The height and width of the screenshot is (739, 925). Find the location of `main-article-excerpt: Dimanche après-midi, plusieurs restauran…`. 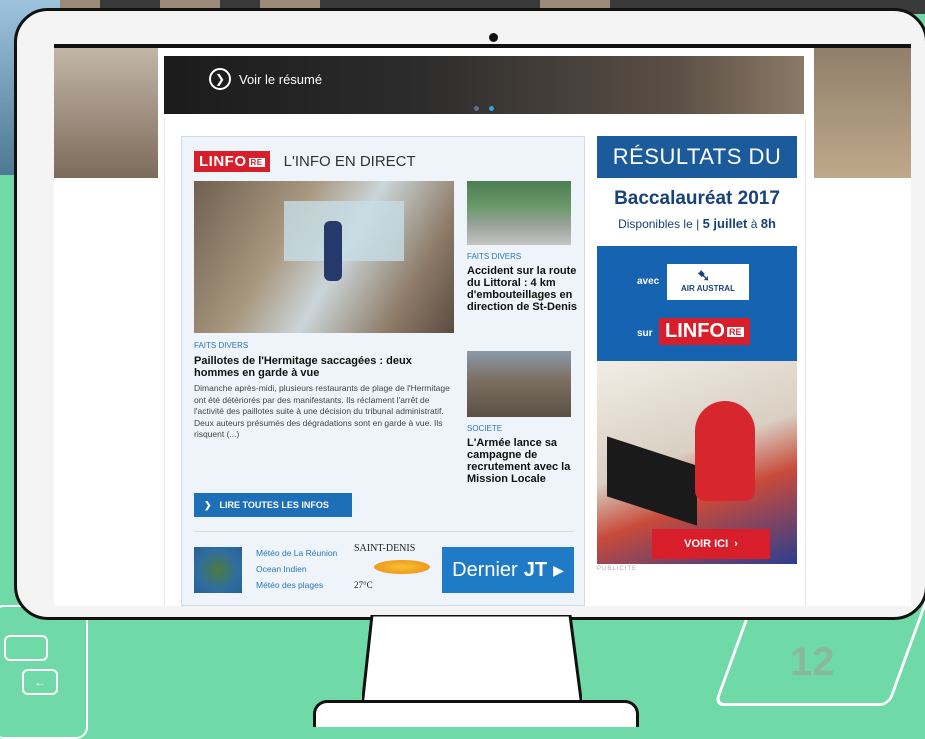

main-article-excerpt: Dimanche après-midi, plusieurs restauran… is located at coordinates (322, 411).